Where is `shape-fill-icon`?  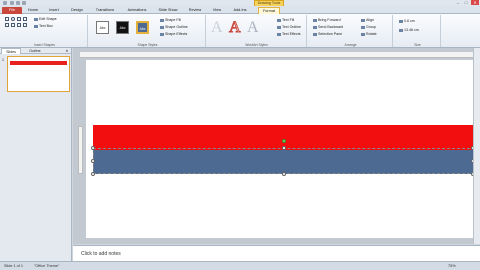 shape-fill-icon is located at coordinates (162, 20).